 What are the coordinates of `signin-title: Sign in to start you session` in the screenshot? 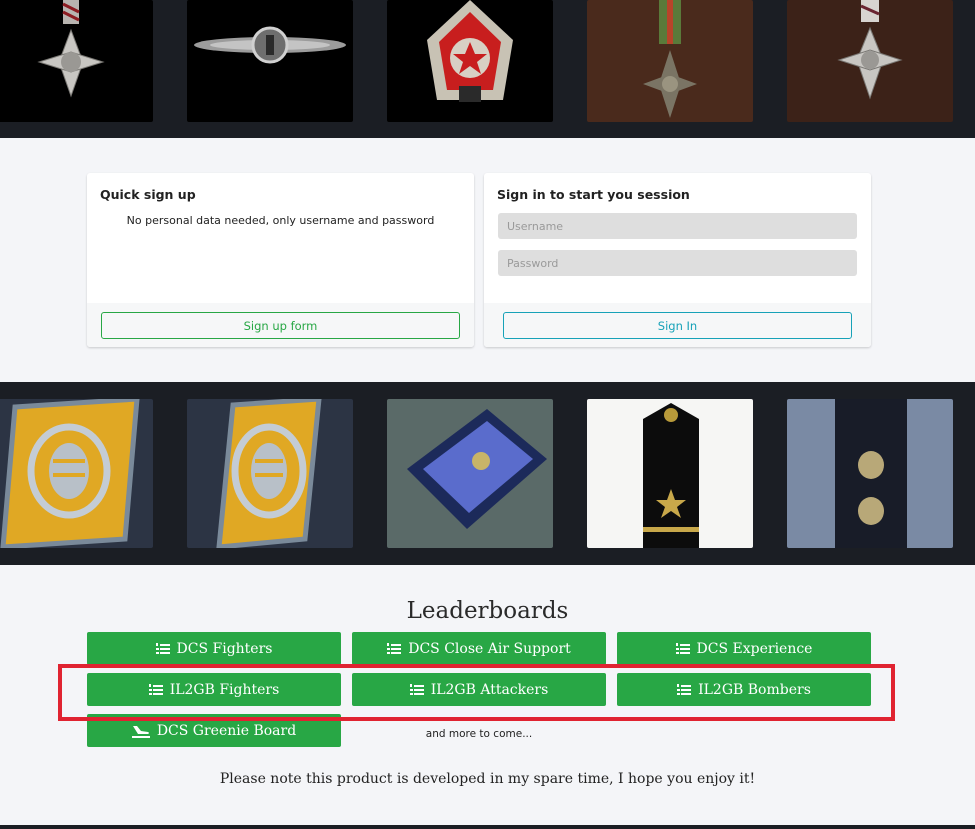 It's located at (593, 194).